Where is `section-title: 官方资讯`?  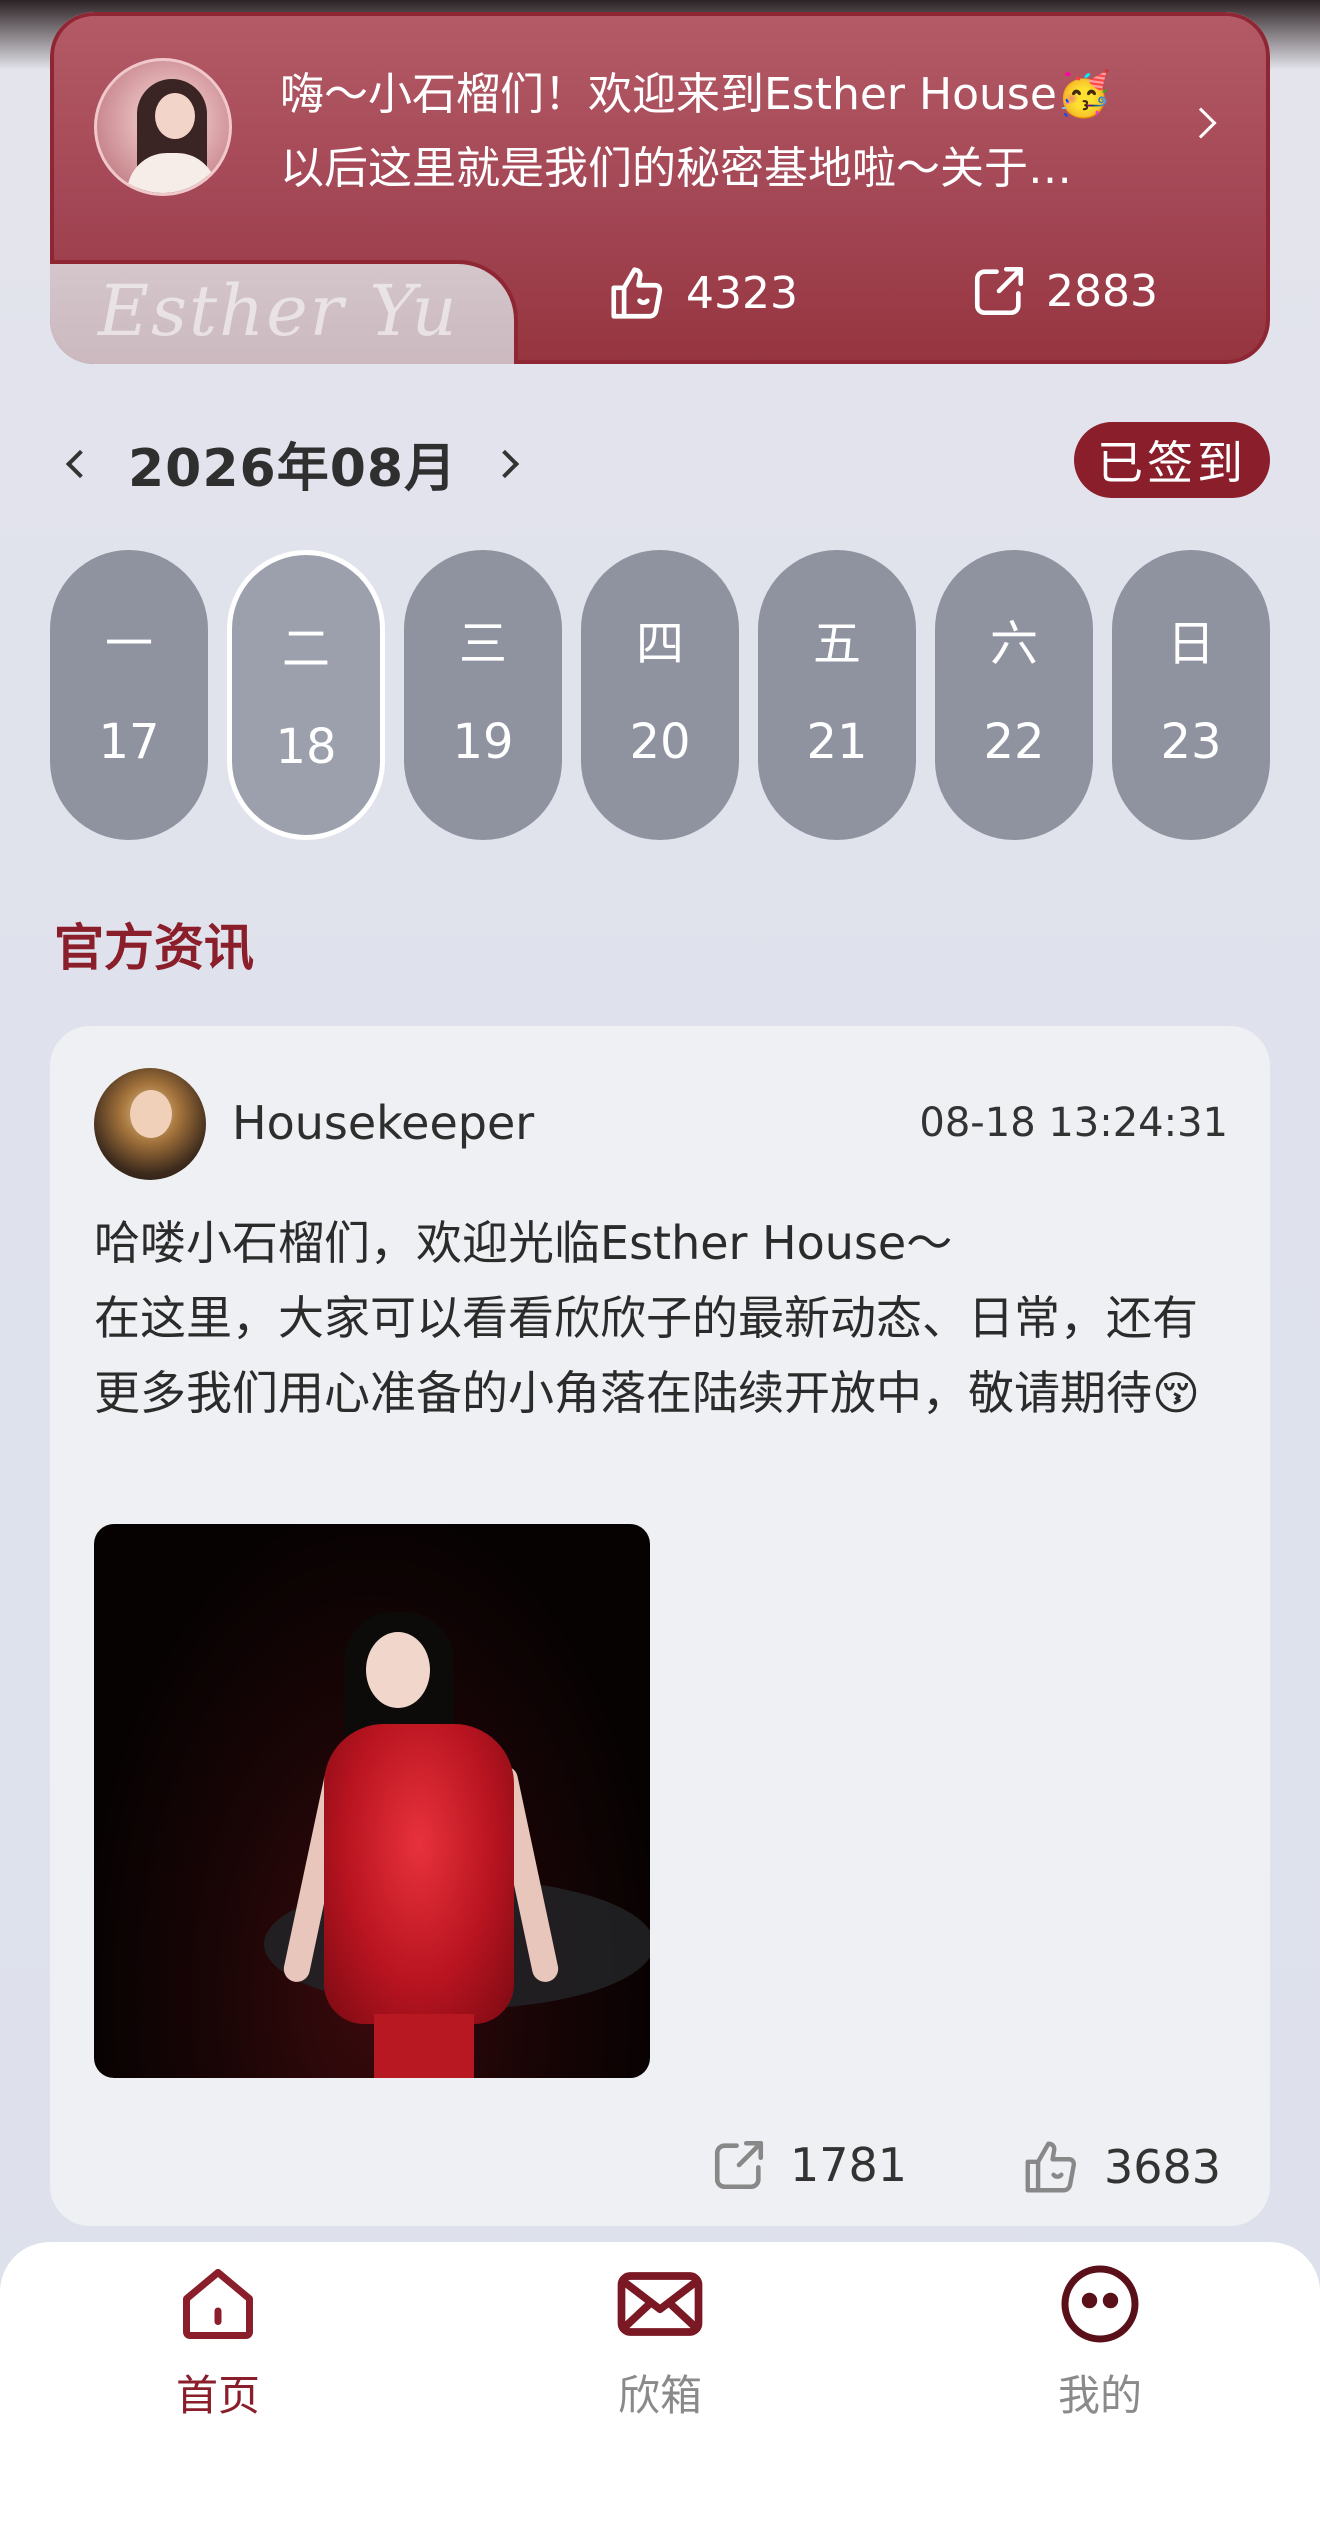 section-title: 官方资讯 is located at coordinates (154, 948).